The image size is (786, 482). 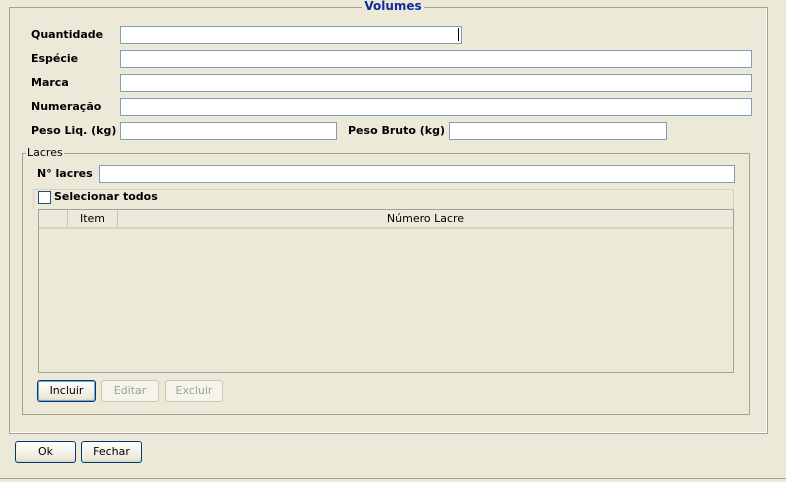 What do you see at coordinates (436, 59) in the screenshot?
I see `especie-input` at bounding box center [436, 59].